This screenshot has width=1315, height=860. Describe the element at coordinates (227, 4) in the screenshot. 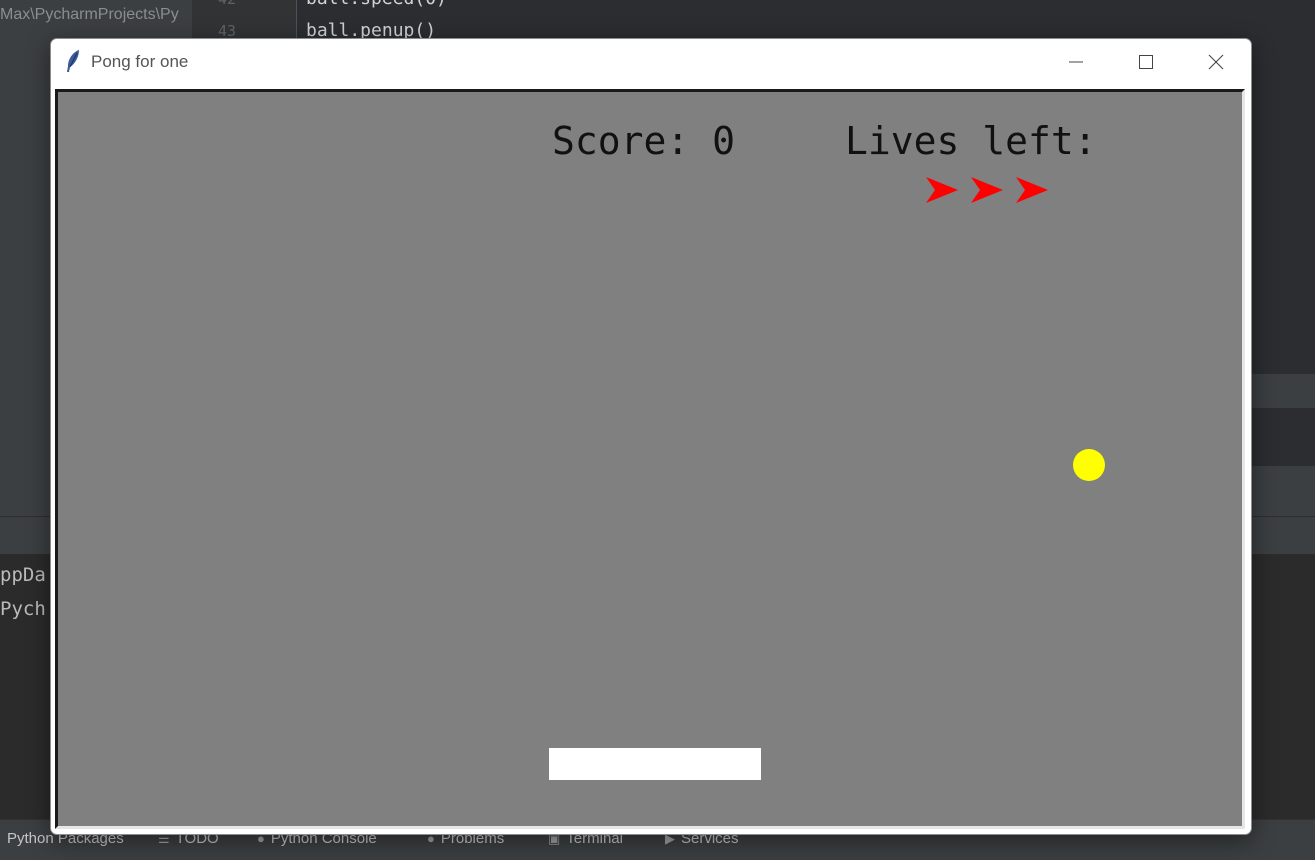

I see `line-number: 42` at that location.